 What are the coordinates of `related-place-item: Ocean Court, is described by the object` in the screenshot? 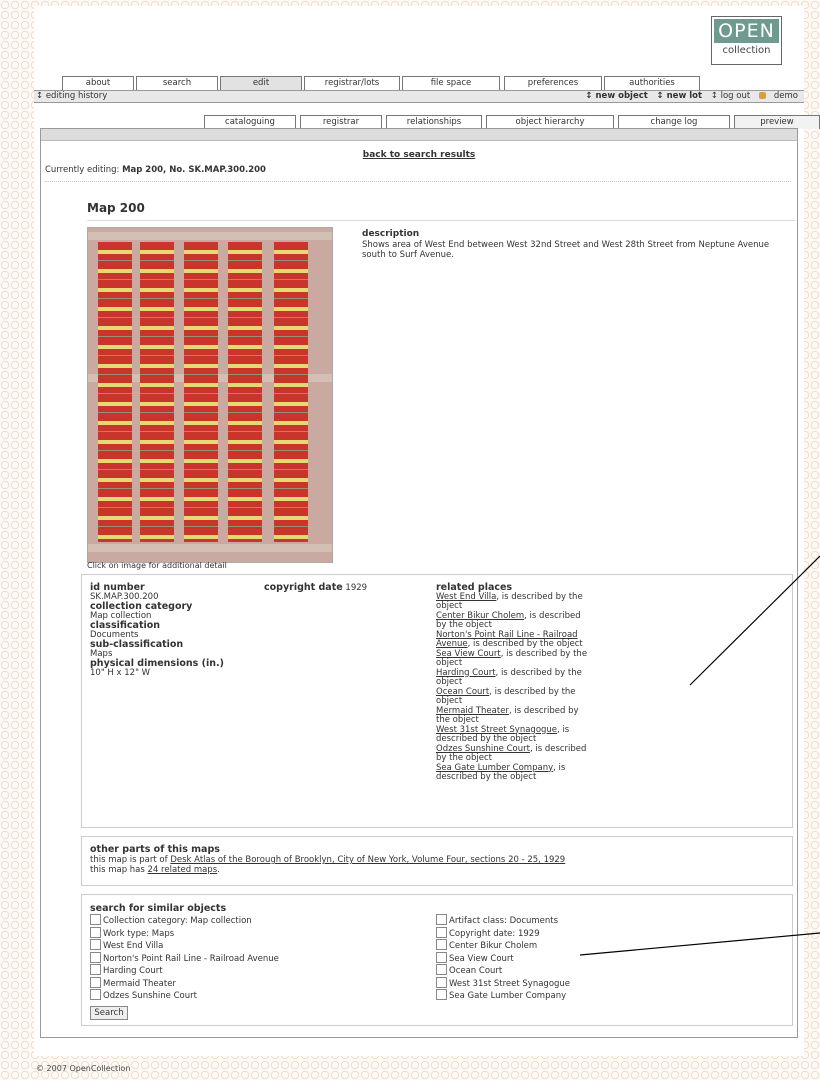 It's located at (514, 697).